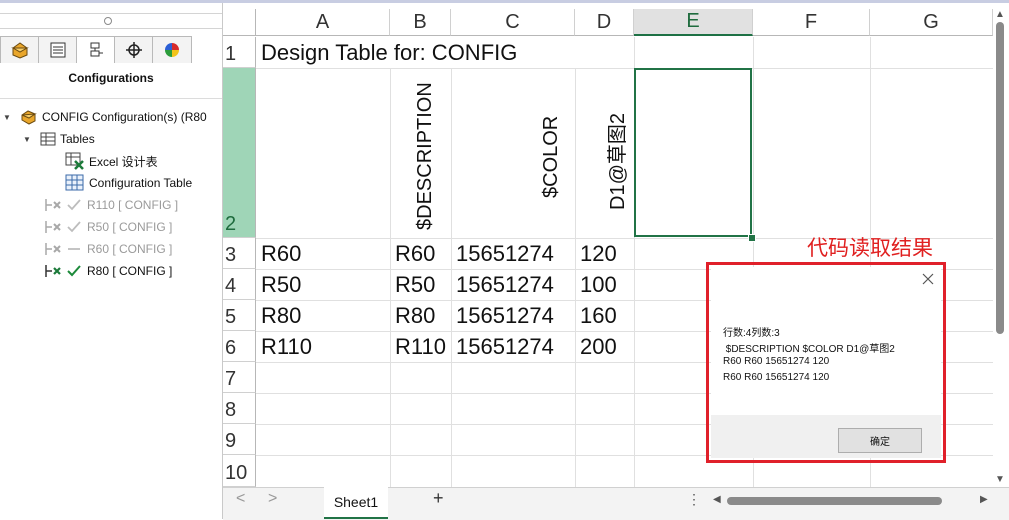  I want to click on tree-root-label: CONFIG Configuration(s) (R80, so click(124, 117).